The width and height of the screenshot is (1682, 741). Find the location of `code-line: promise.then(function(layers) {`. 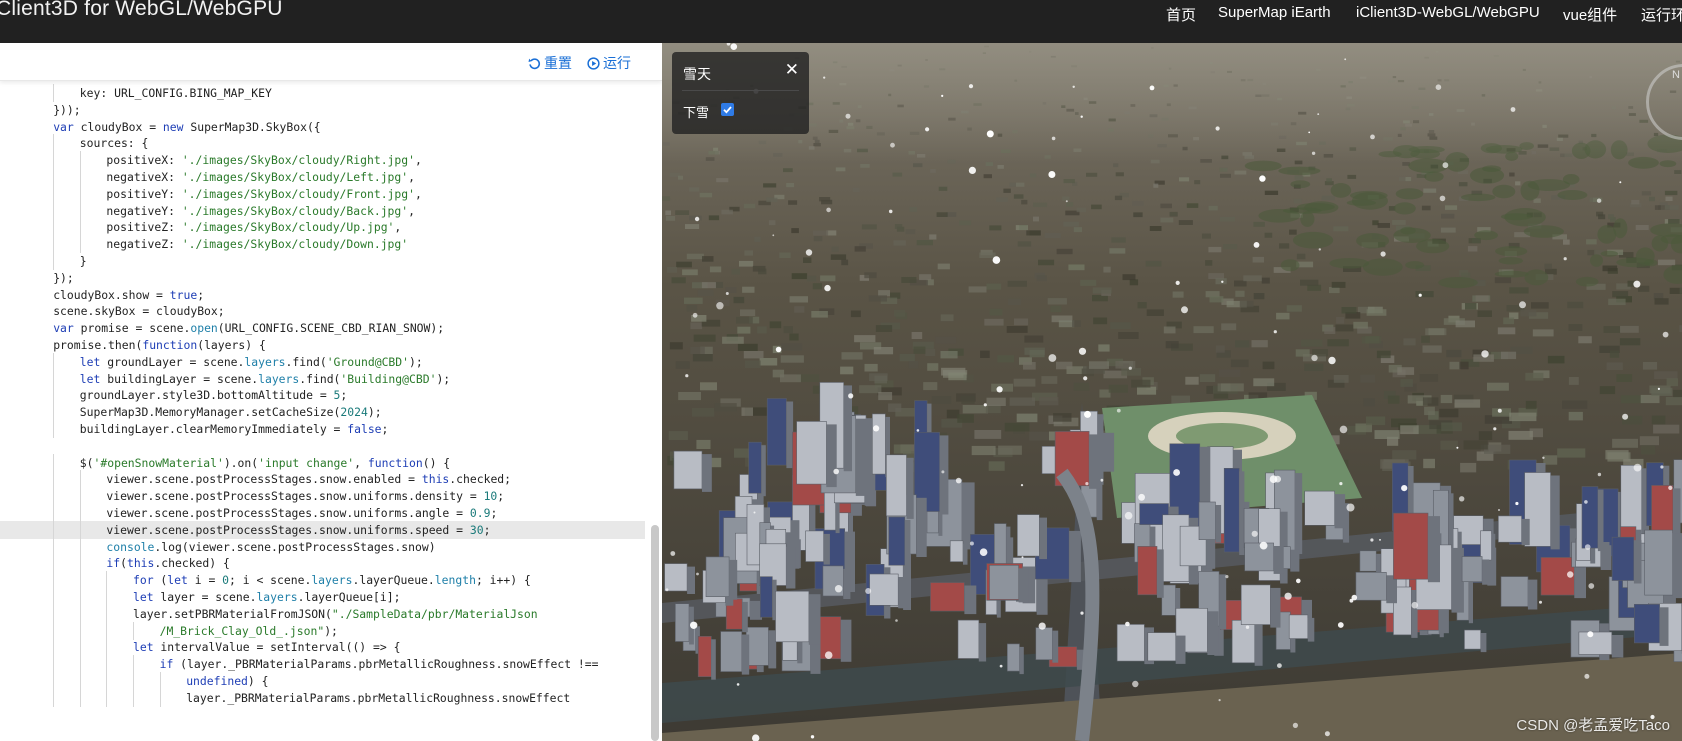

code-line: promise.then(function(layers) { is located at coordinates (322, 345).